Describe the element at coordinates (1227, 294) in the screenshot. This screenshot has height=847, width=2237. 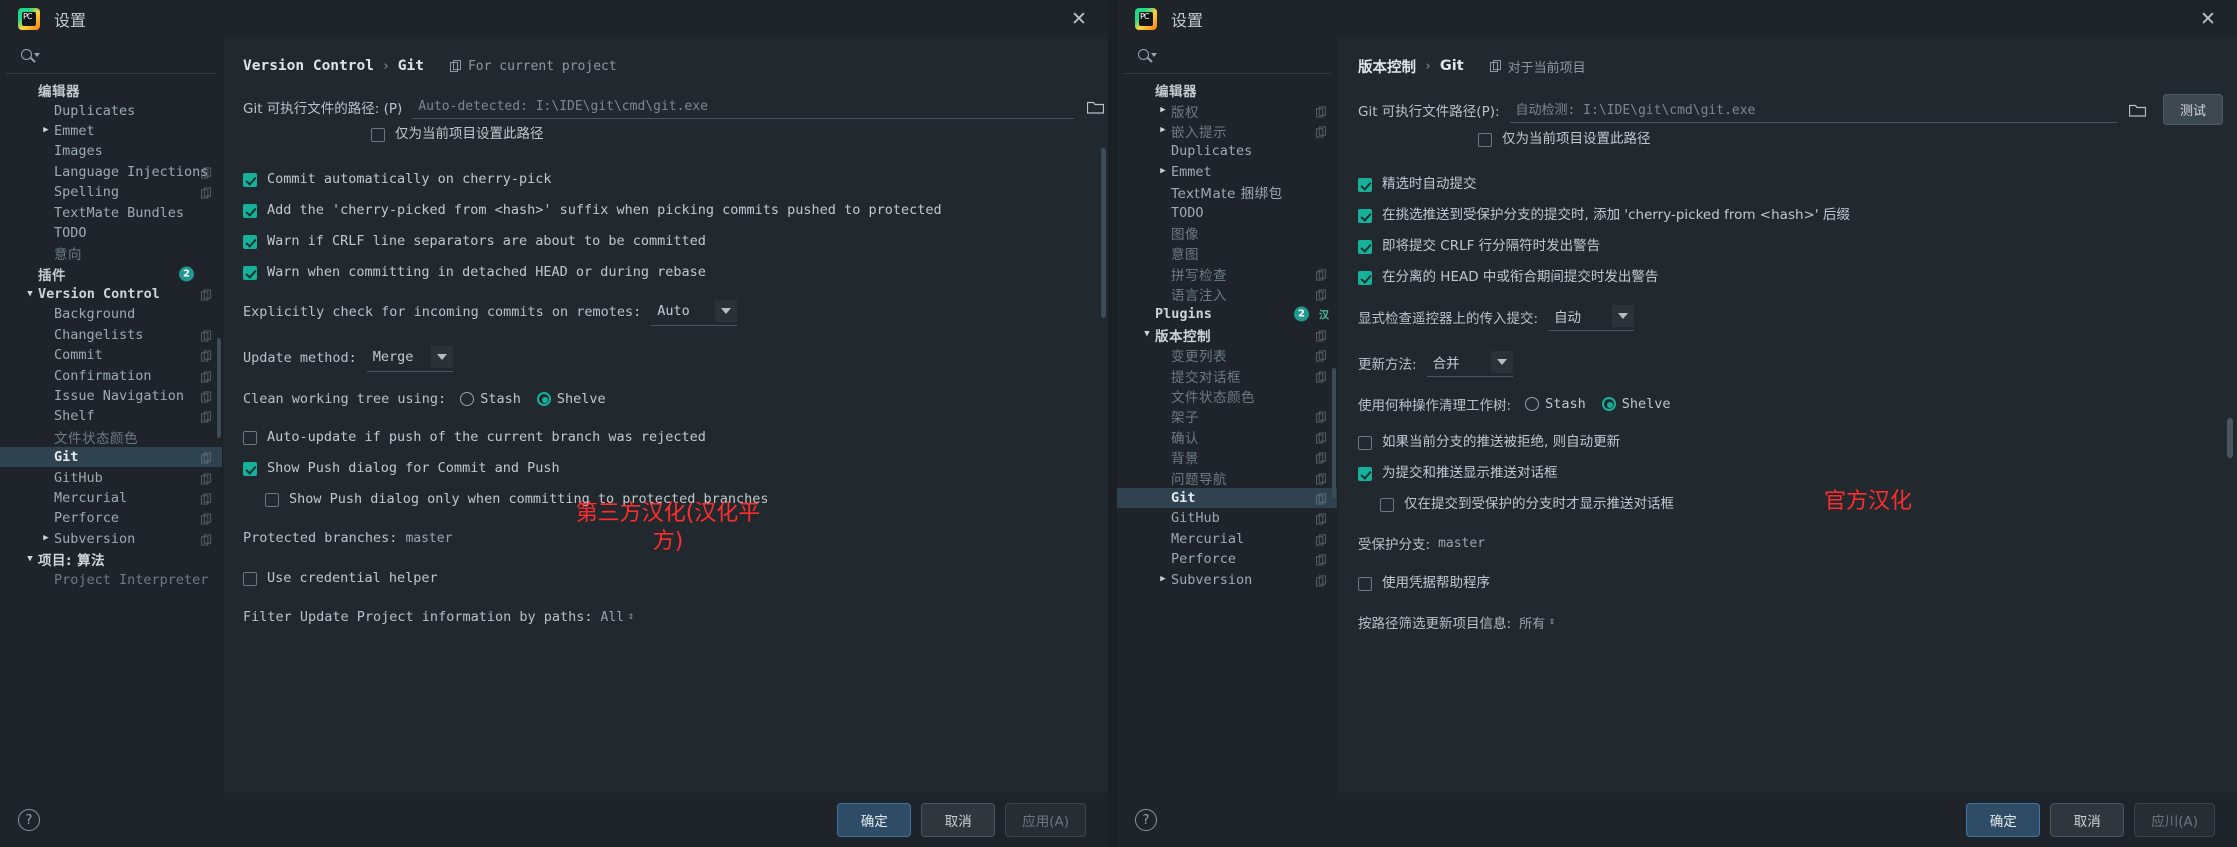
I see `sidebar-item-: 语言注入` at that location.